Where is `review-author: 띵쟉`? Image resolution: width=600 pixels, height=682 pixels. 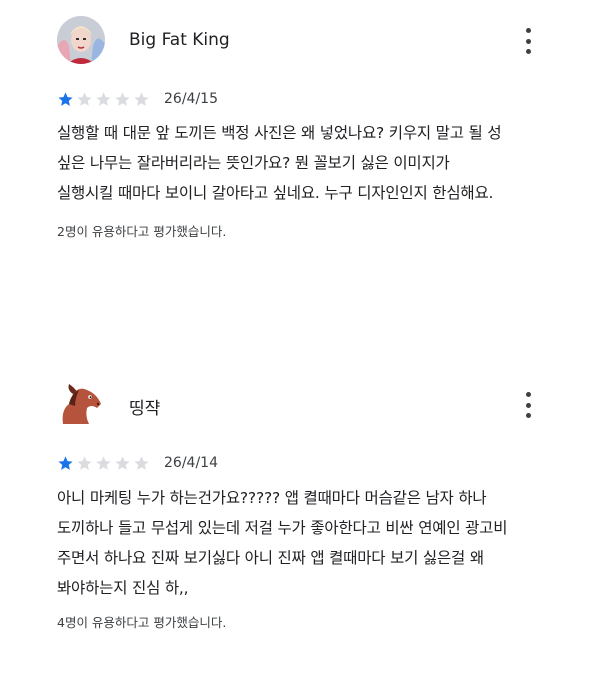 review-author: 띵쟉 is located at coordinates (145, 409).